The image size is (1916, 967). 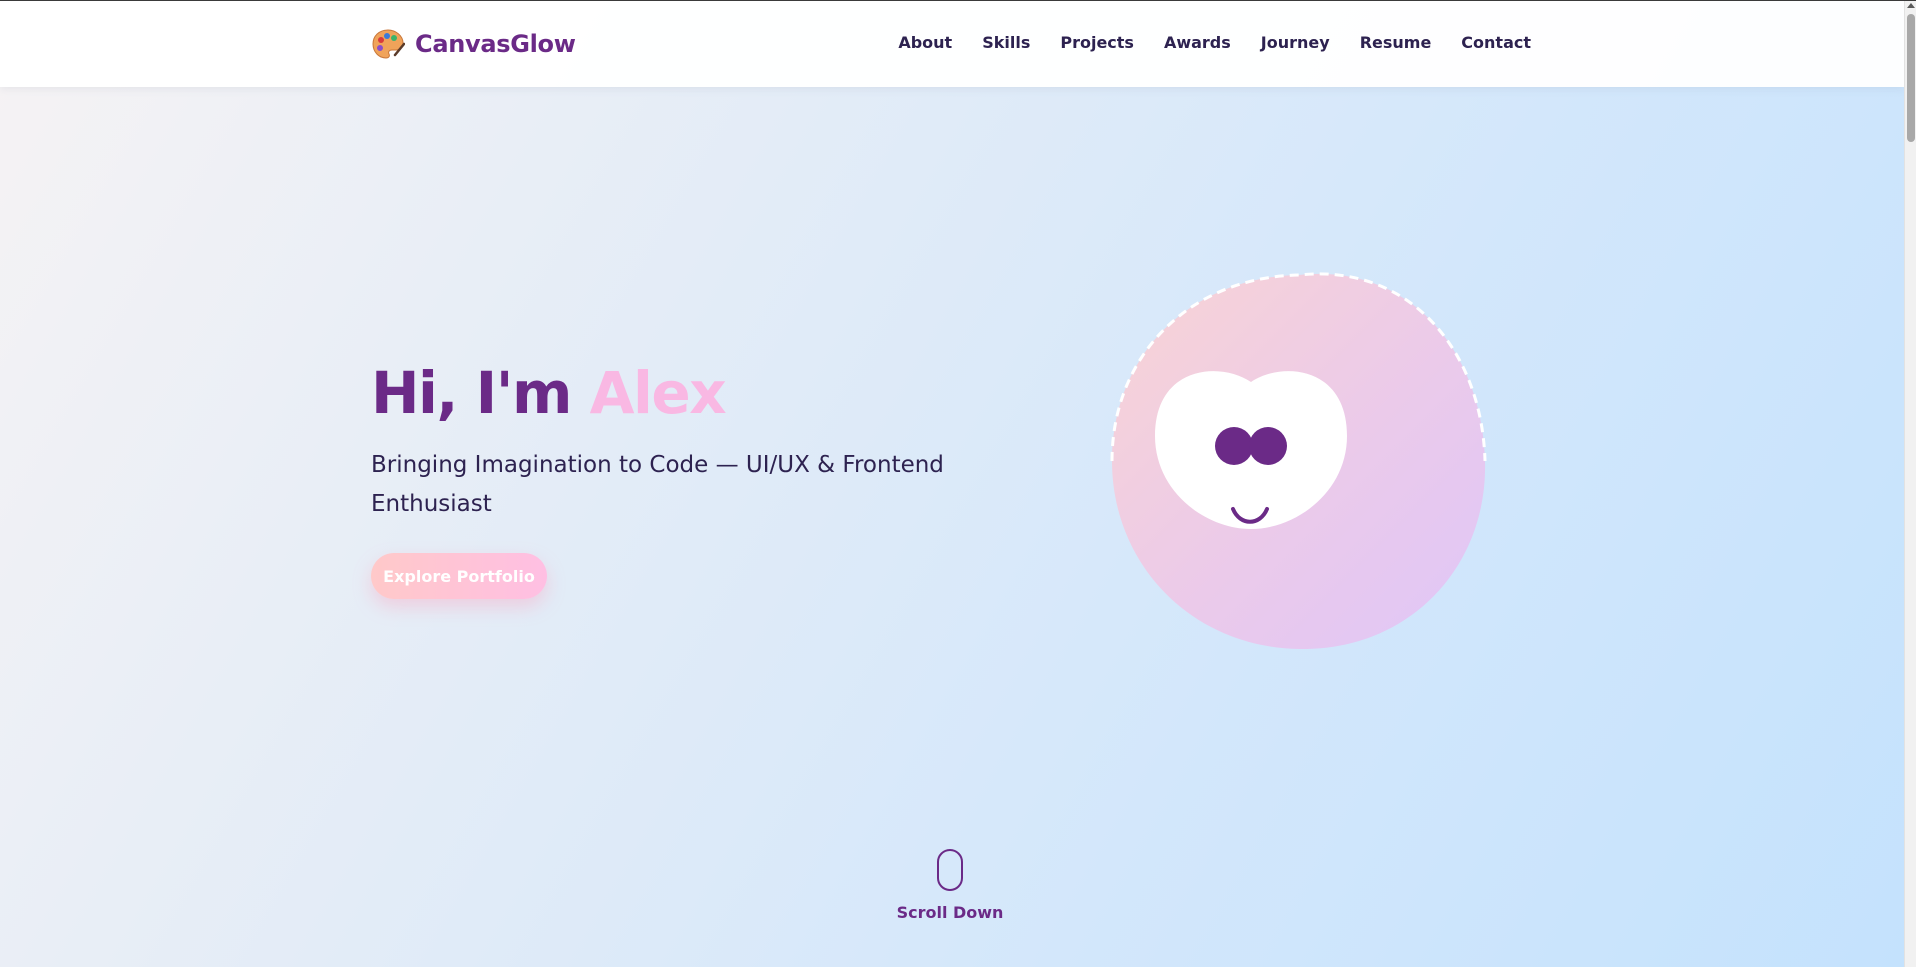 I want to click on page-scrollbar, so click(x=1910, y=483).